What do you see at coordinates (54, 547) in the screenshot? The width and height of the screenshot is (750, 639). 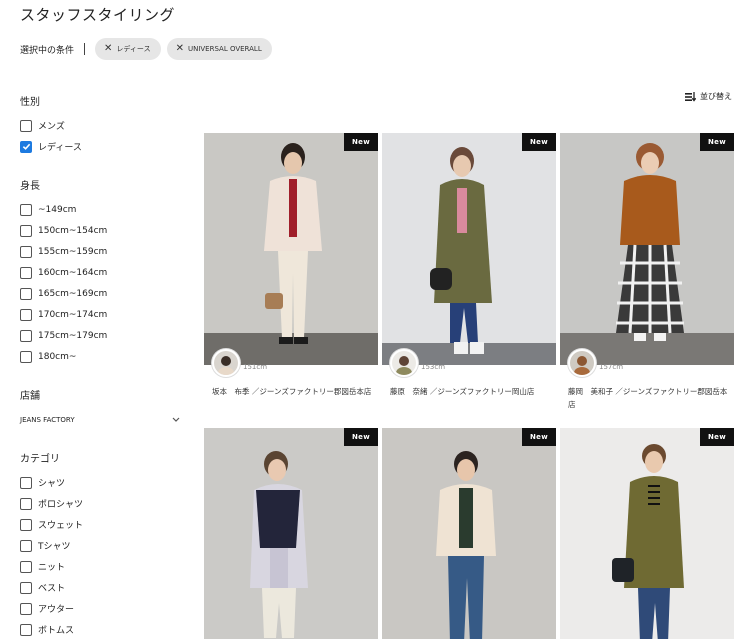 I see `checkbox-label: Tシャツ` at bounding box center [54, 547].